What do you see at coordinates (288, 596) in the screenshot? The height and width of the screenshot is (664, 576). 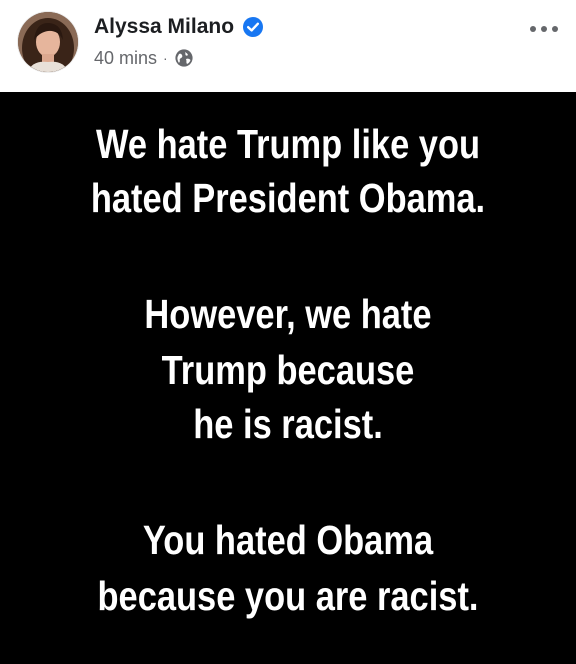 I see `meme-text-line: because you are racist.` at bounding box center [288, 596].